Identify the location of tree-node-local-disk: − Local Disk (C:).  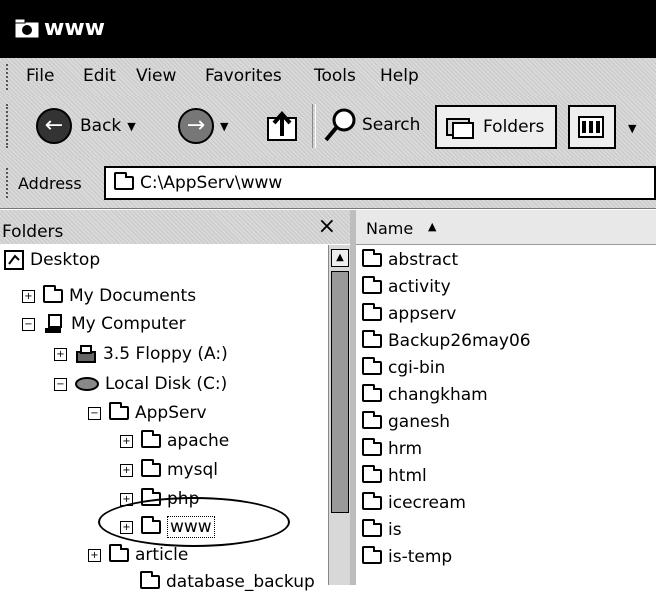
(140, 384).